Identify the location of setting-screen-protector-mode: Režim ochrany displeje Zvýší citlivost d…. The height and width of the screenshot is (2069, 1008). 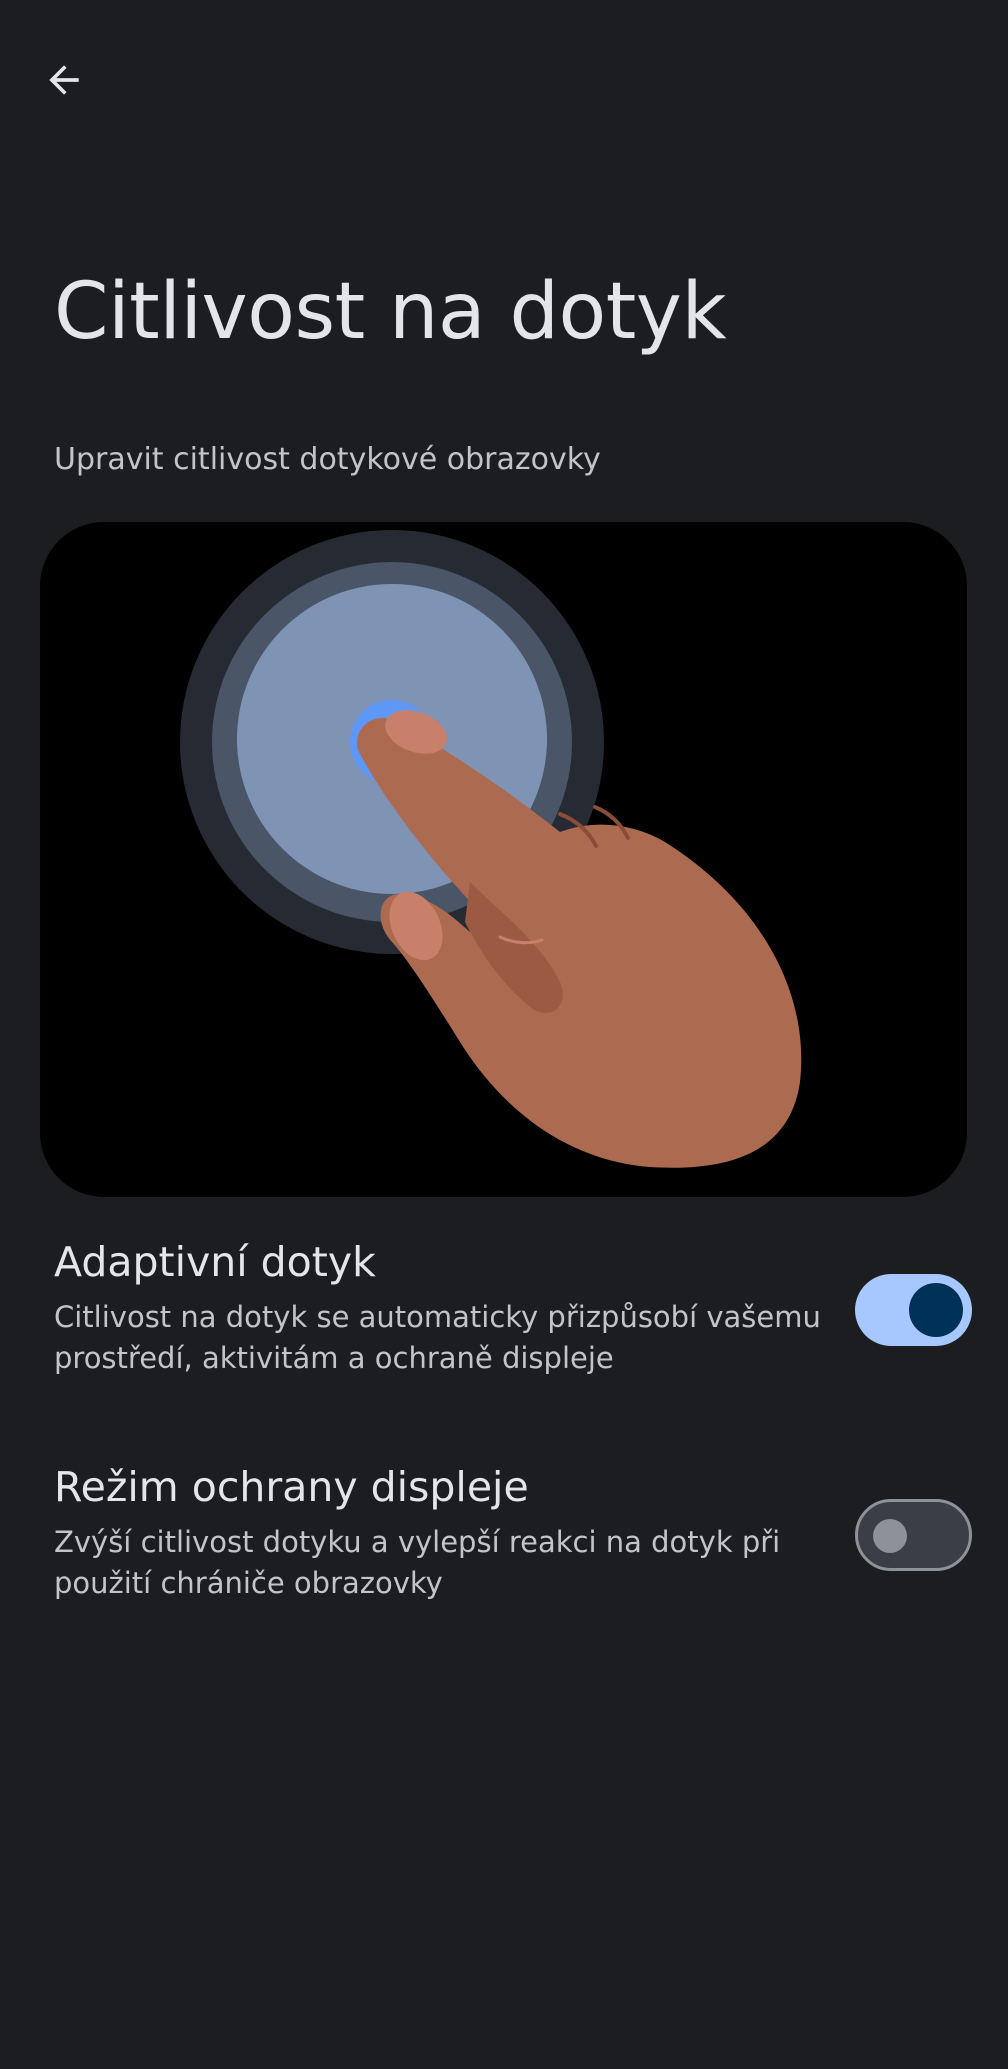
(504, 1538).